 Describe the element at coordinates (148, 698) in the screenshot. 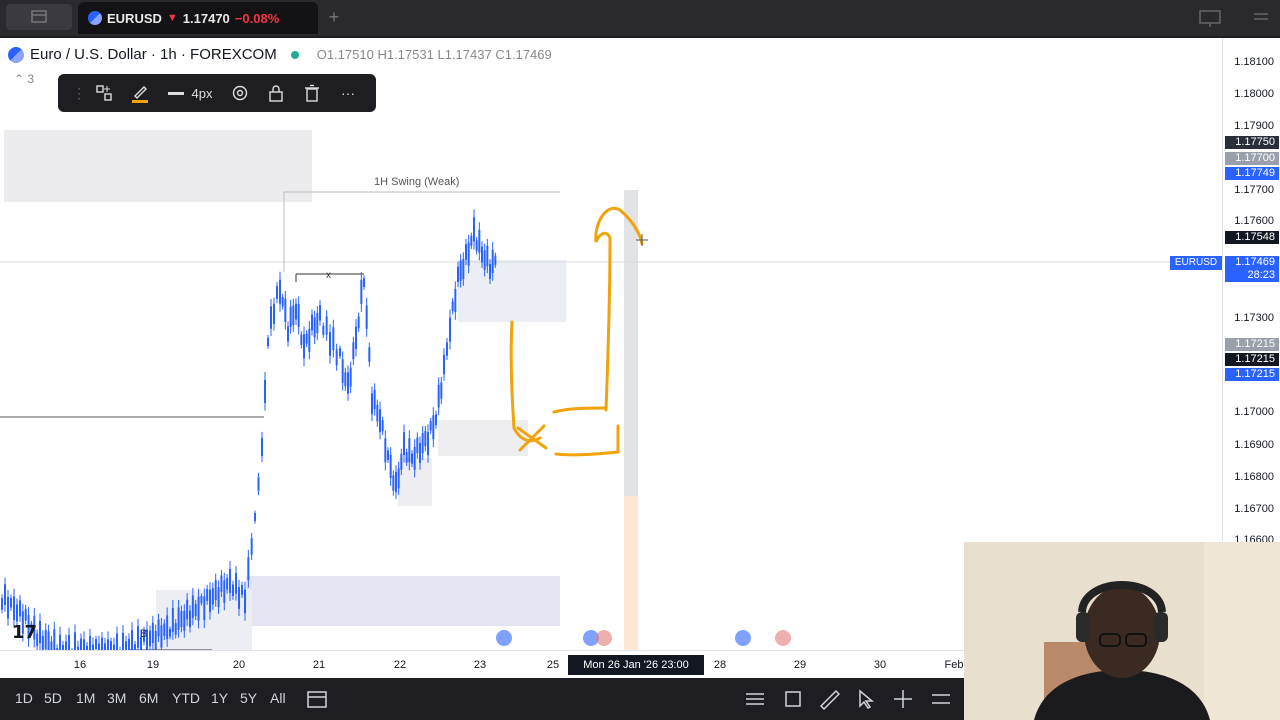

I see `range-6m: 6M` at that location.